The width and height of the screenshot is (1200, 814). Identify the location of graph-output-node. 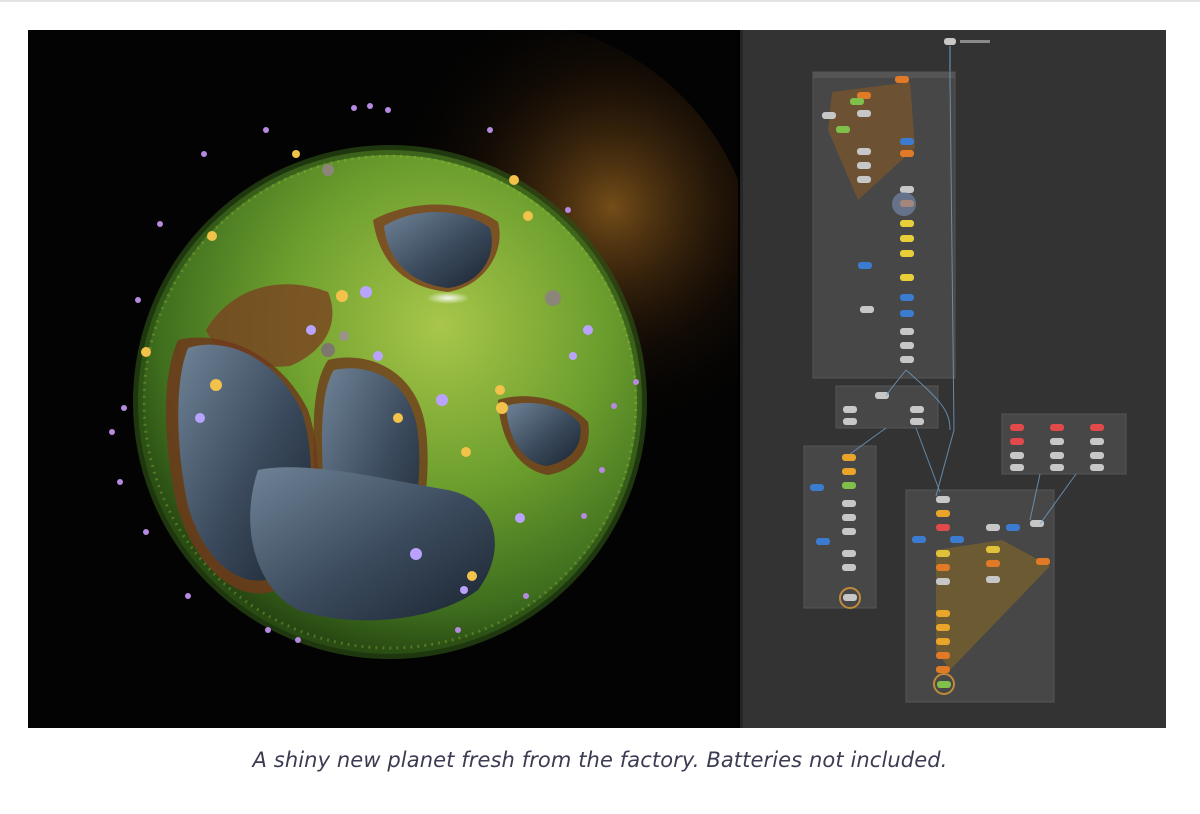
(967, 55).